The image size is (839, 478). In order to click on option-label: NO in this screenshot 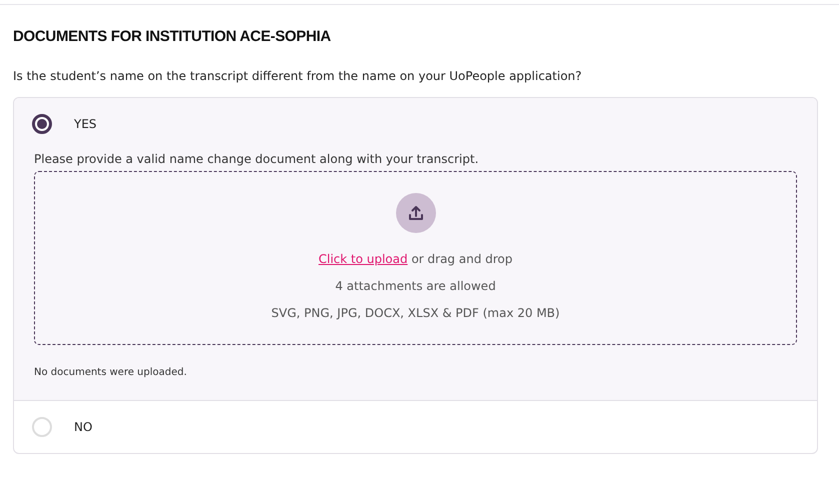, I will do `click(83, 427)`.